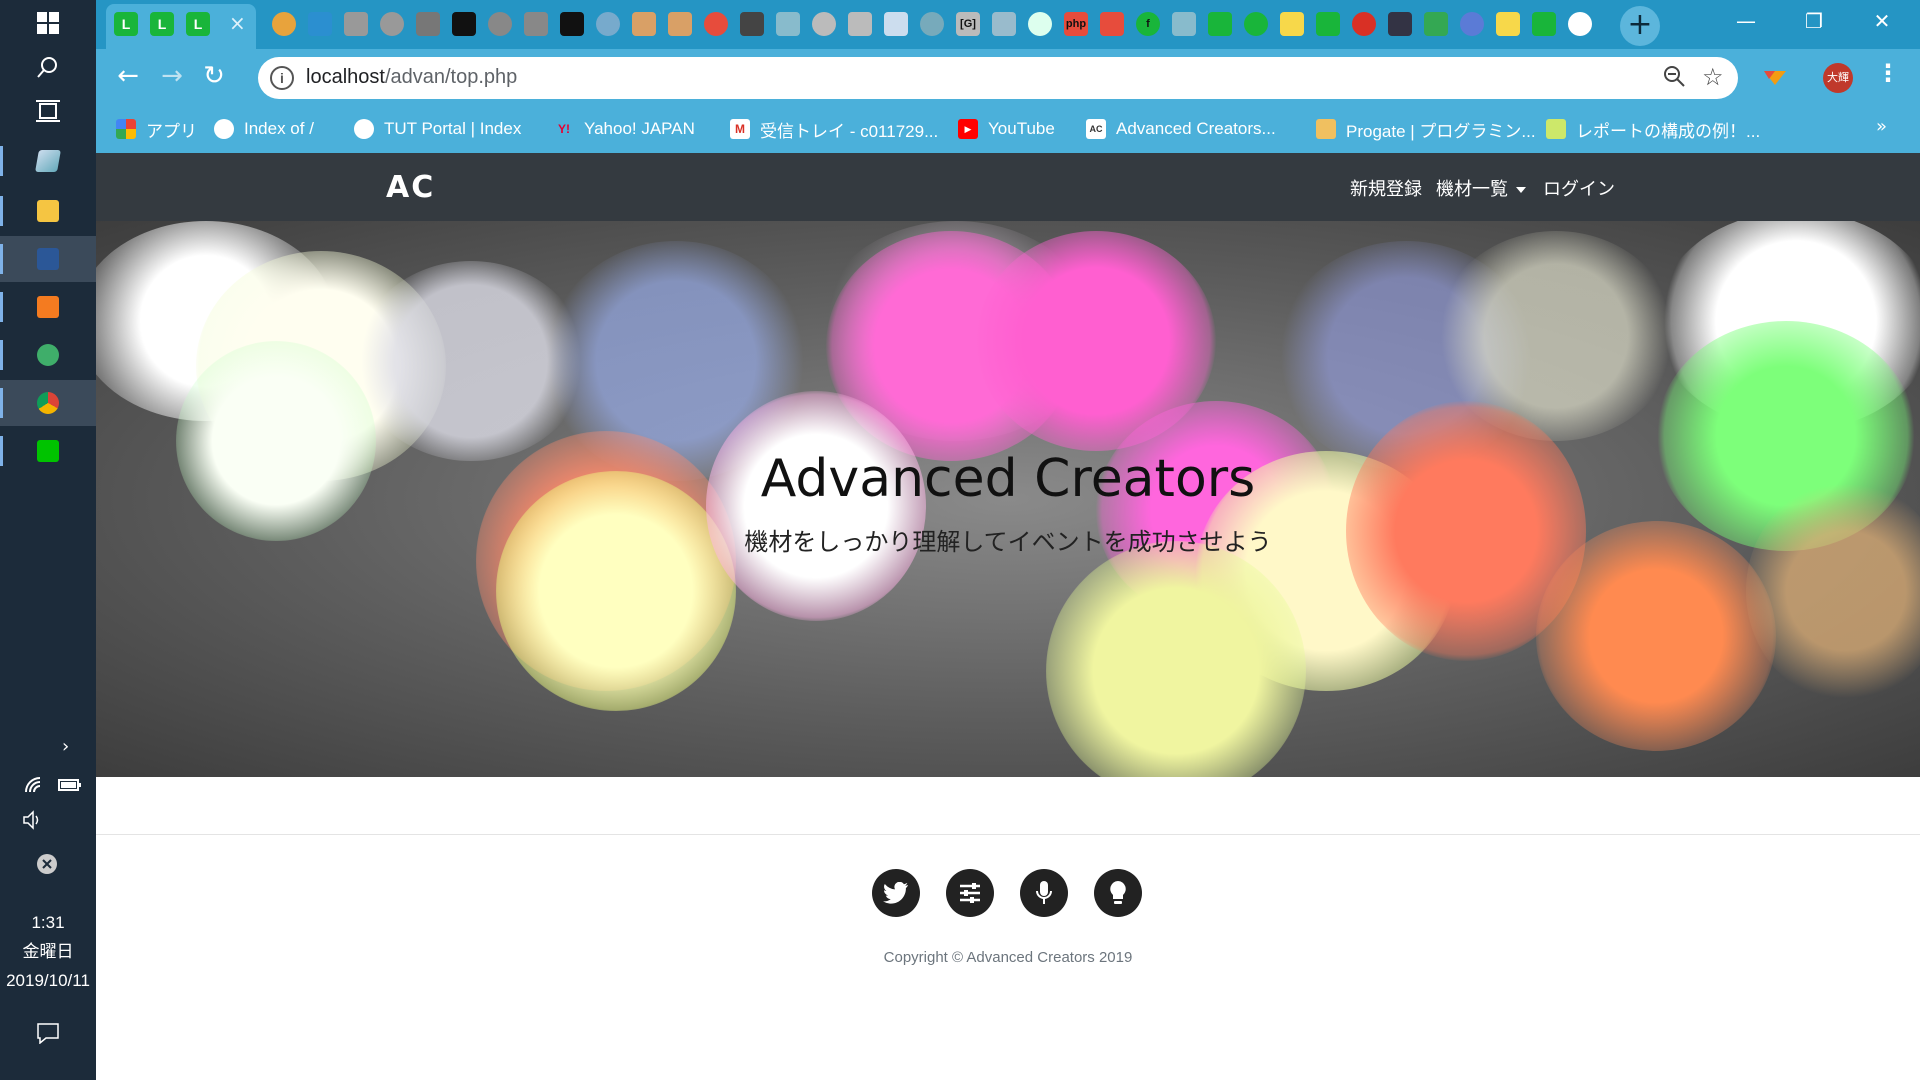 The width and height of the screenshot is (1920, 1080). Describe the element at coordinates (1746, 21) in the screenshot. I see `minimize-button: —` at that location.